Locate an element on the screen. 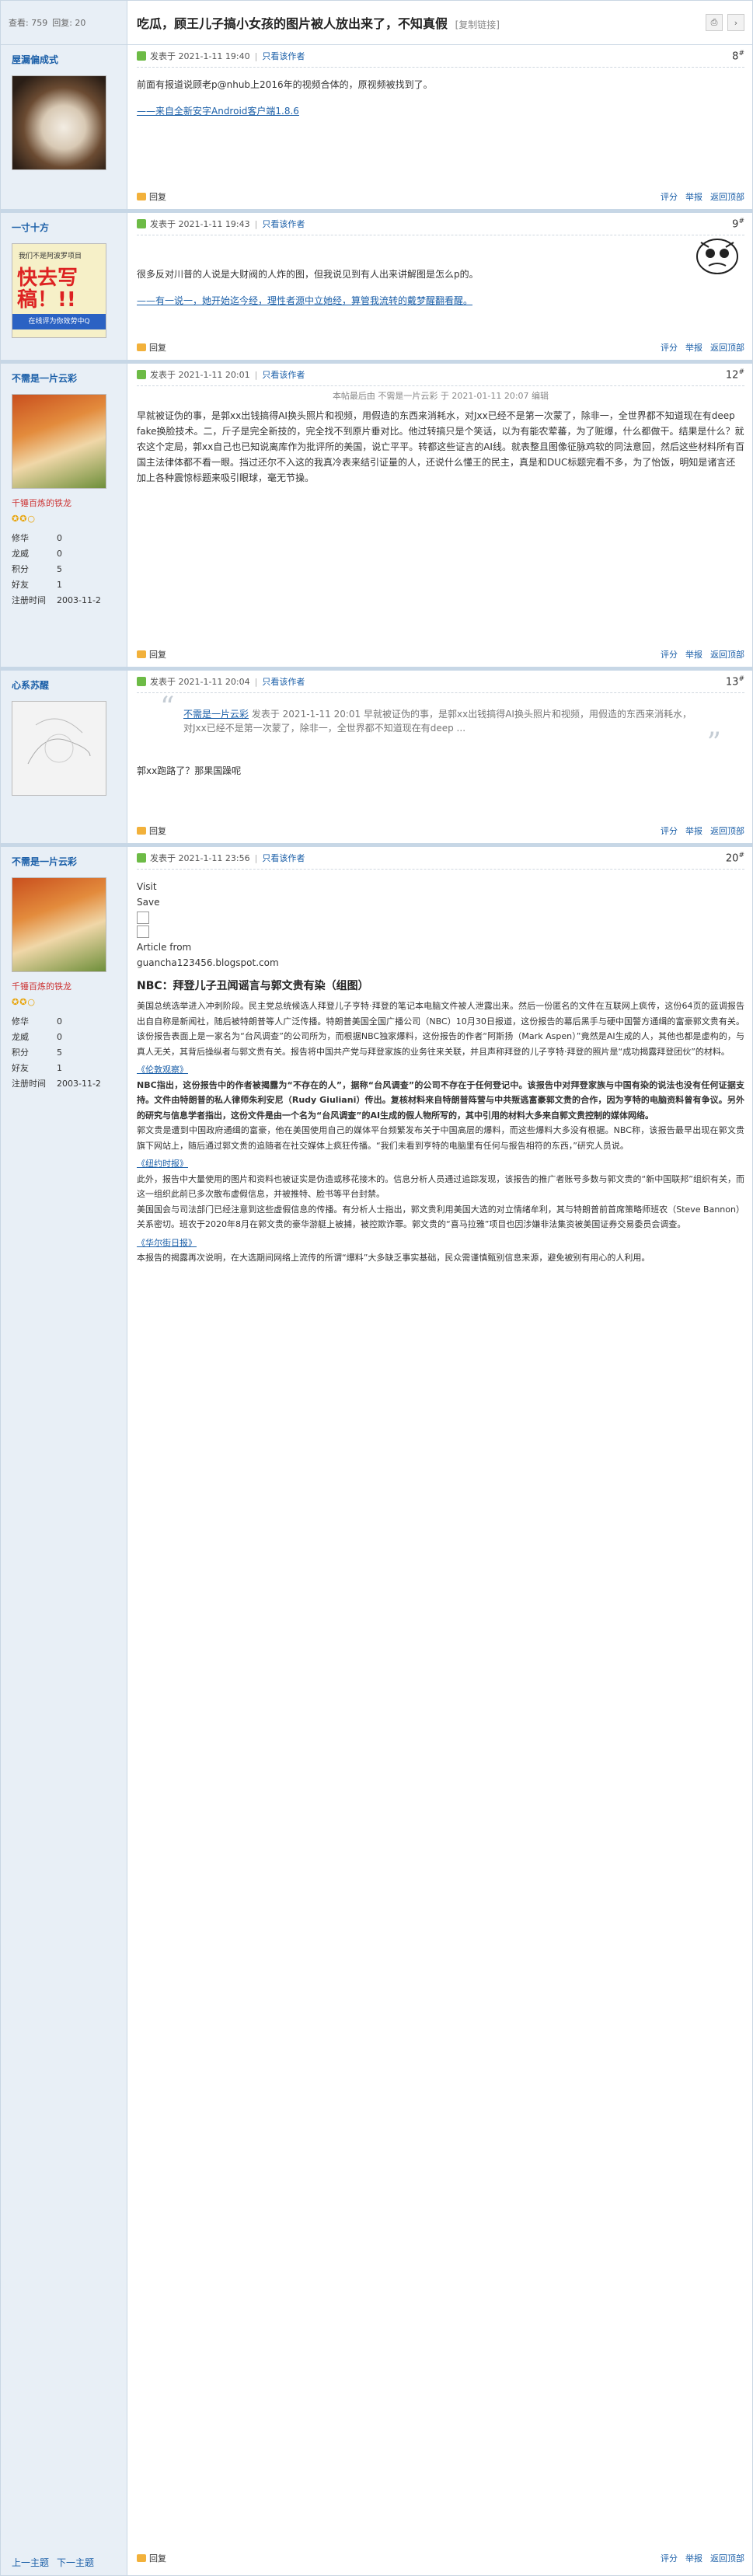 This screenshot has height=2576, width=753. next-thread-link: 下一主题 is located at coordinates (75, 2562).